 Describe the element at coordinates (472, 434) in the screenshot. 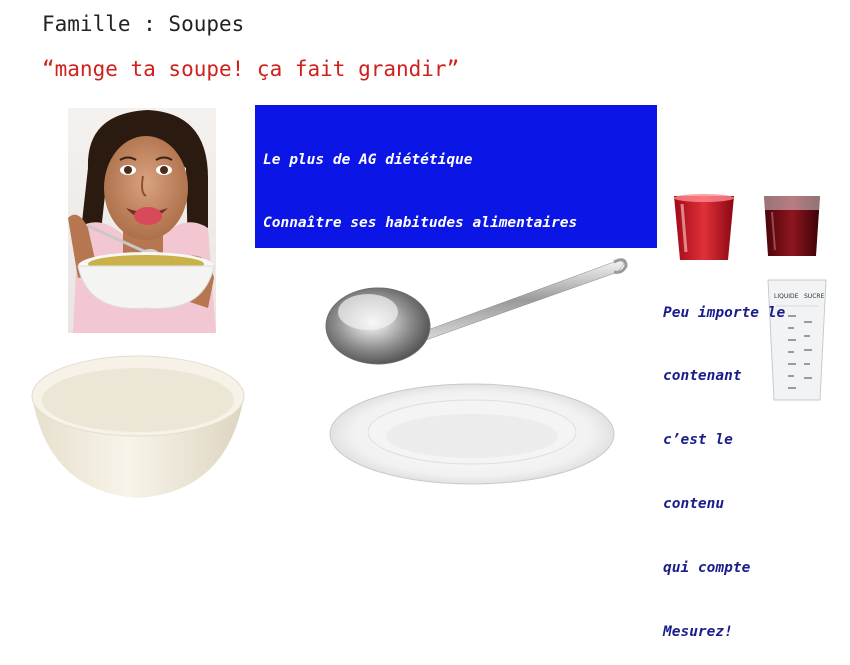

I see `soup-plate-image` at that location.